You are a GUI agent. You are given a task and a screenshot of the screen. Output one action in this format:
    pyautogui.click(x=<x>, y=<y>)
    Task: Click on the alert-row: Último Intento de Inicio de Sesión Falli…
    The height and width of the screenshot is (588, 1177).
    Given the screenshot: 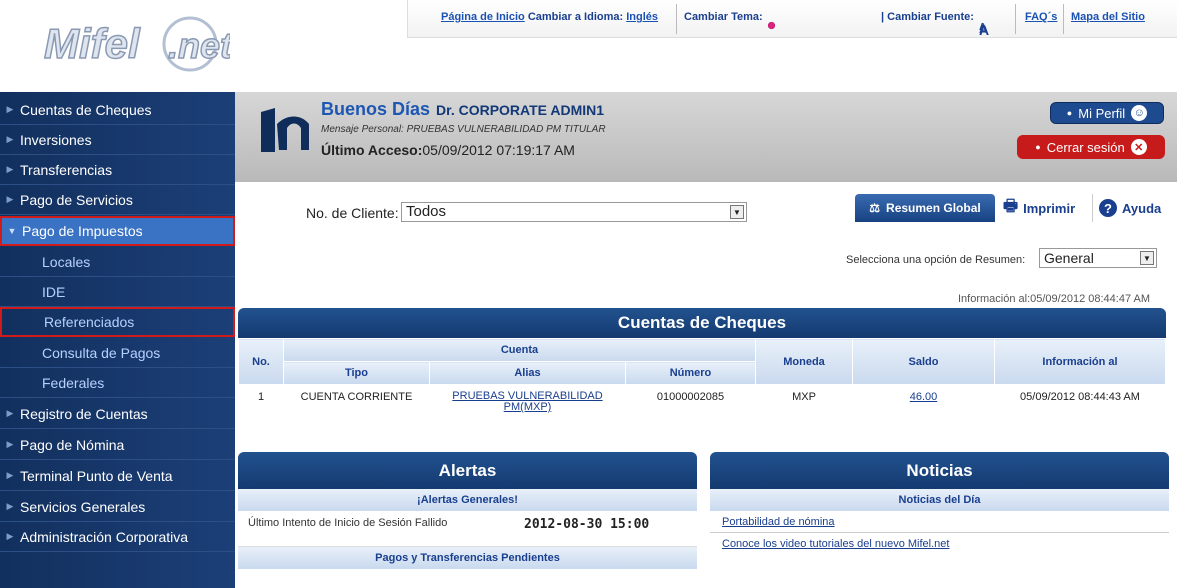 What is the action you would take?
    pyautogui.click(x=467, y=529)
    